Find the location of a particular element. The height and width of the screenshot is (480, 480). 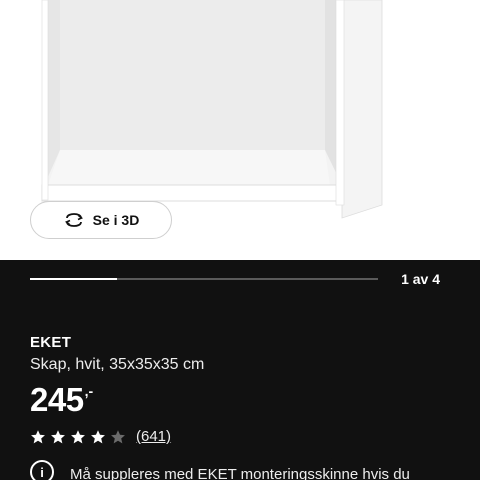

product-price: 245 ,- is located at coordinates (61, 400).